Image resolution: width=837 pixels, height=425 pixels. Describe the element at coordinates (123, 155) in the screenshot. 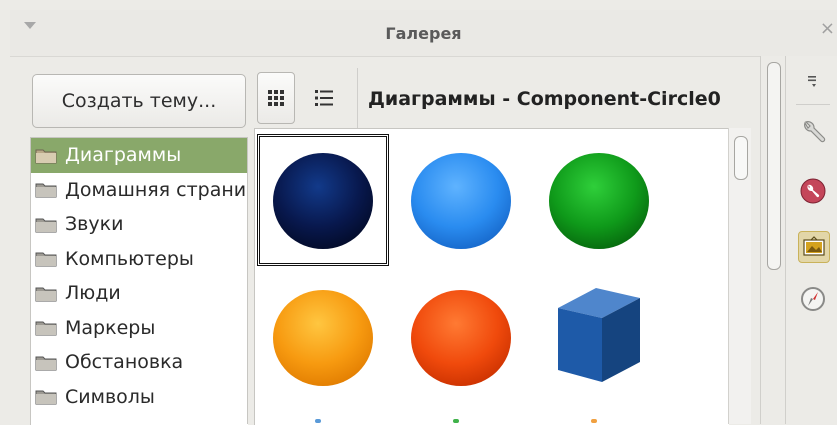

I see `theme-item-label: Диаграммы` at that location.